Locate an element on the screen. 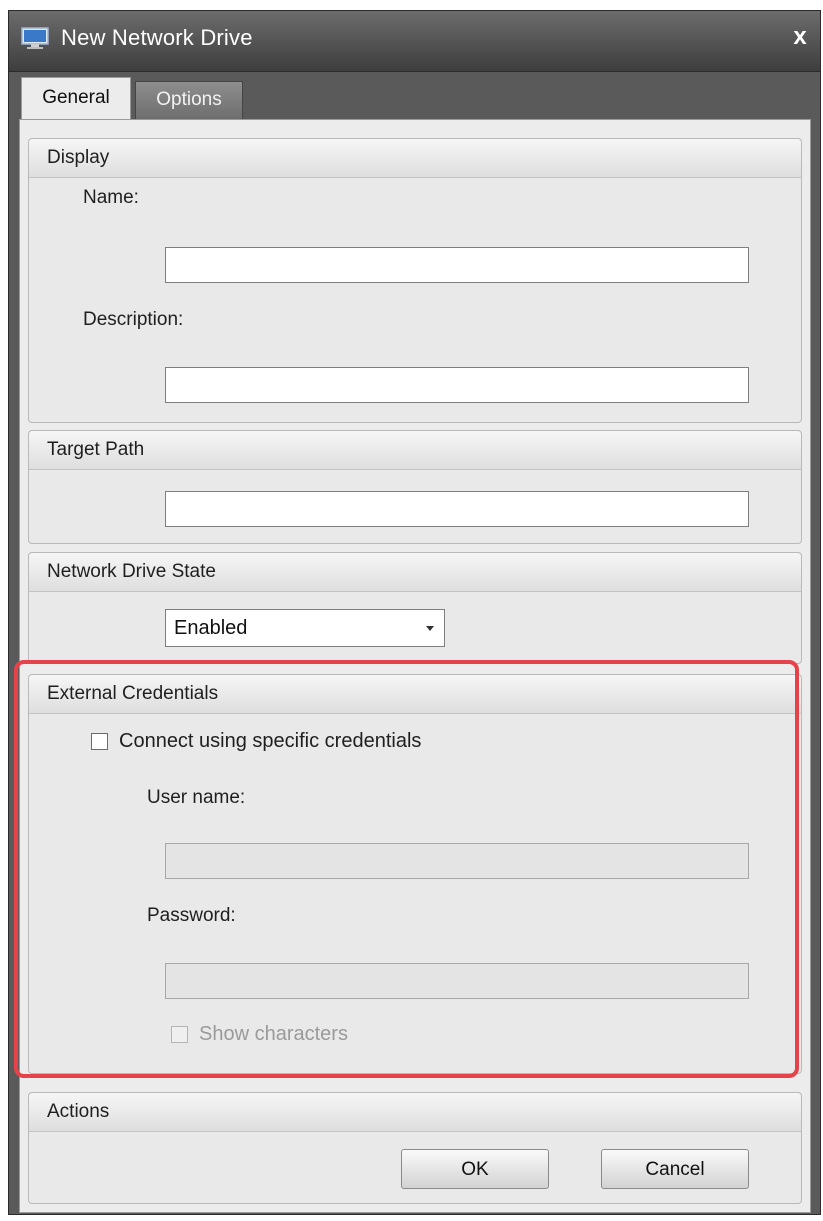 Image resolution: width=823 pixels, height=1221 pixels. description-label: Description: is located at coordinates (133, 319).